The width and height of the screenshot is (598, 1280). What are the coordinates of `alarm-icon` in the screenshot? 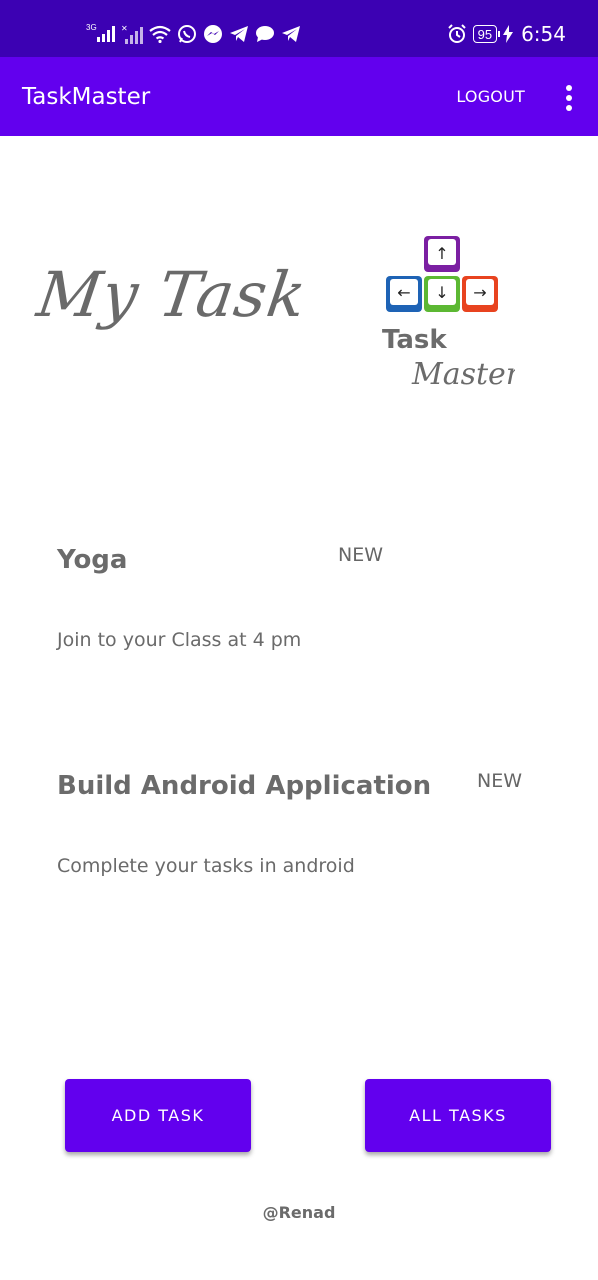 It's located at (457, 34).